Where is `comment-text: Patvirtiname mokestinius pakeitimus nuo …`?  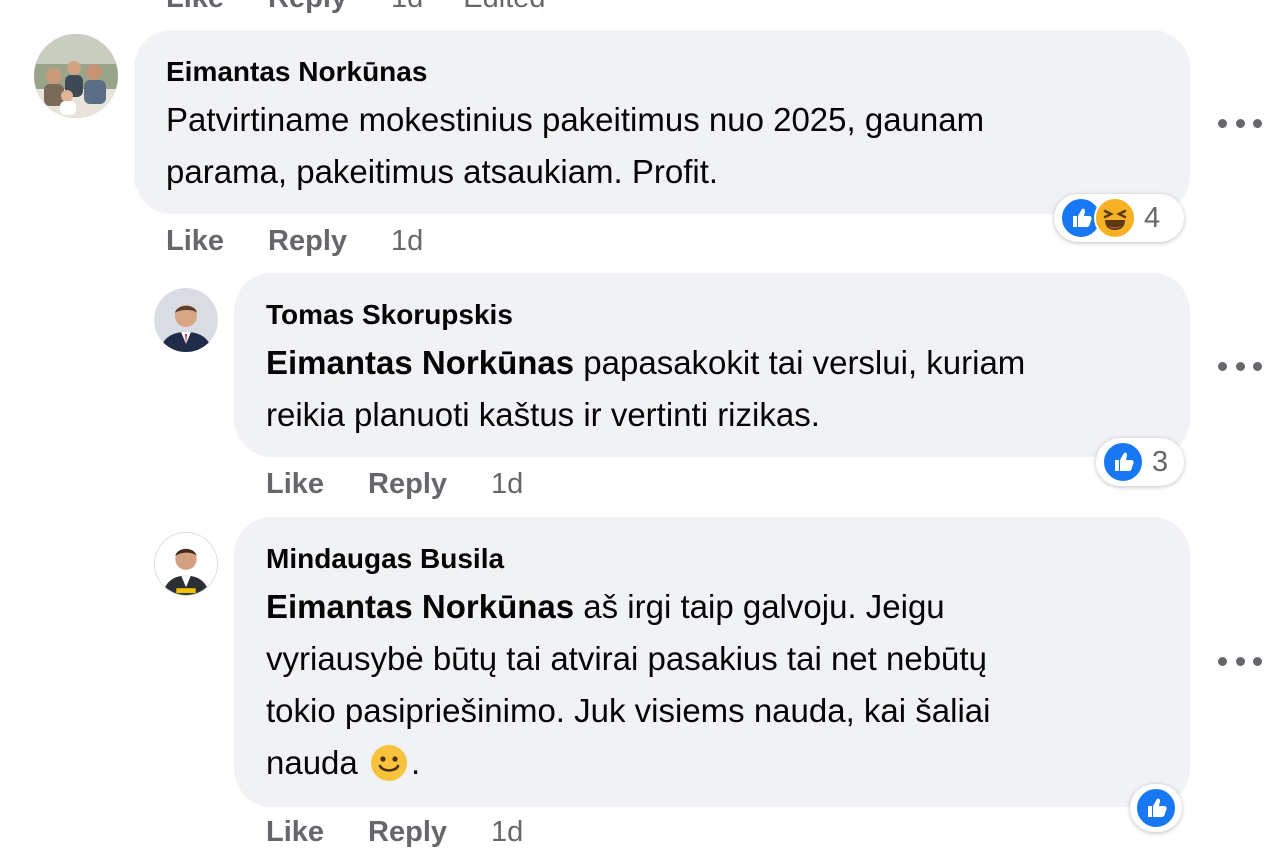 comment-text: Patvirtiname mokestinius pakeitimus nuo … is located at coordinates (575, 146).